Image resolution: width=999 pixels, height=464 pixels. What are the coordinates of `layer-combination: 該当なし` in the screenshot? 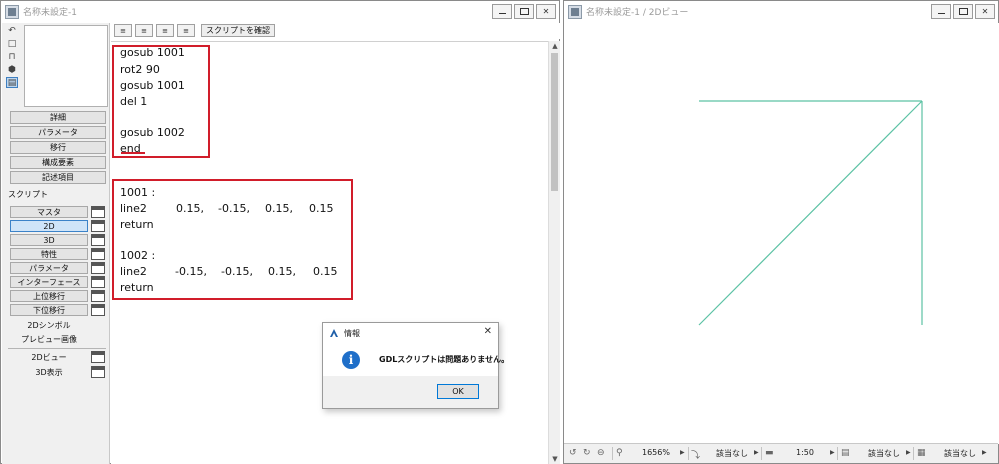 It's located at (732, 453).